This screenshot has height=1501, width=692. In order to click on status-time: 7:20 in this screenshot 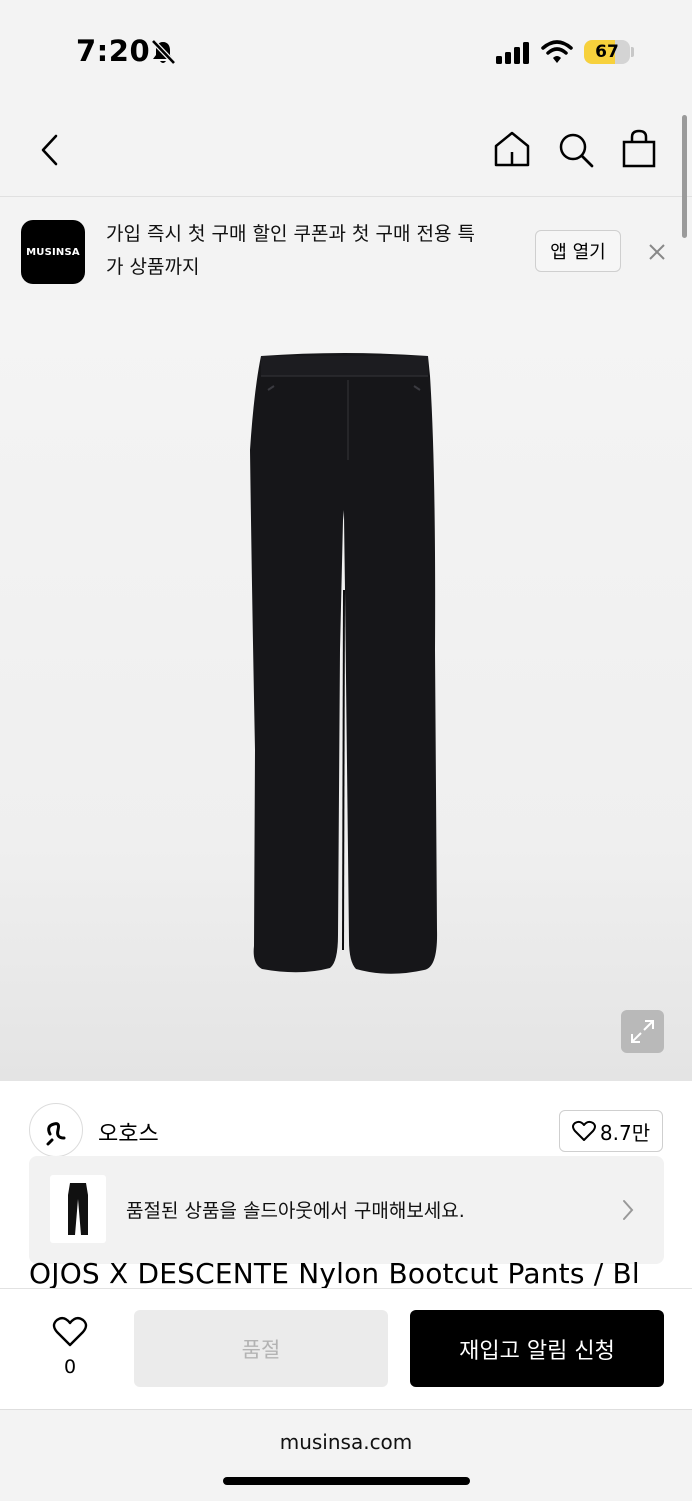, I will do `click(113, 51)`.